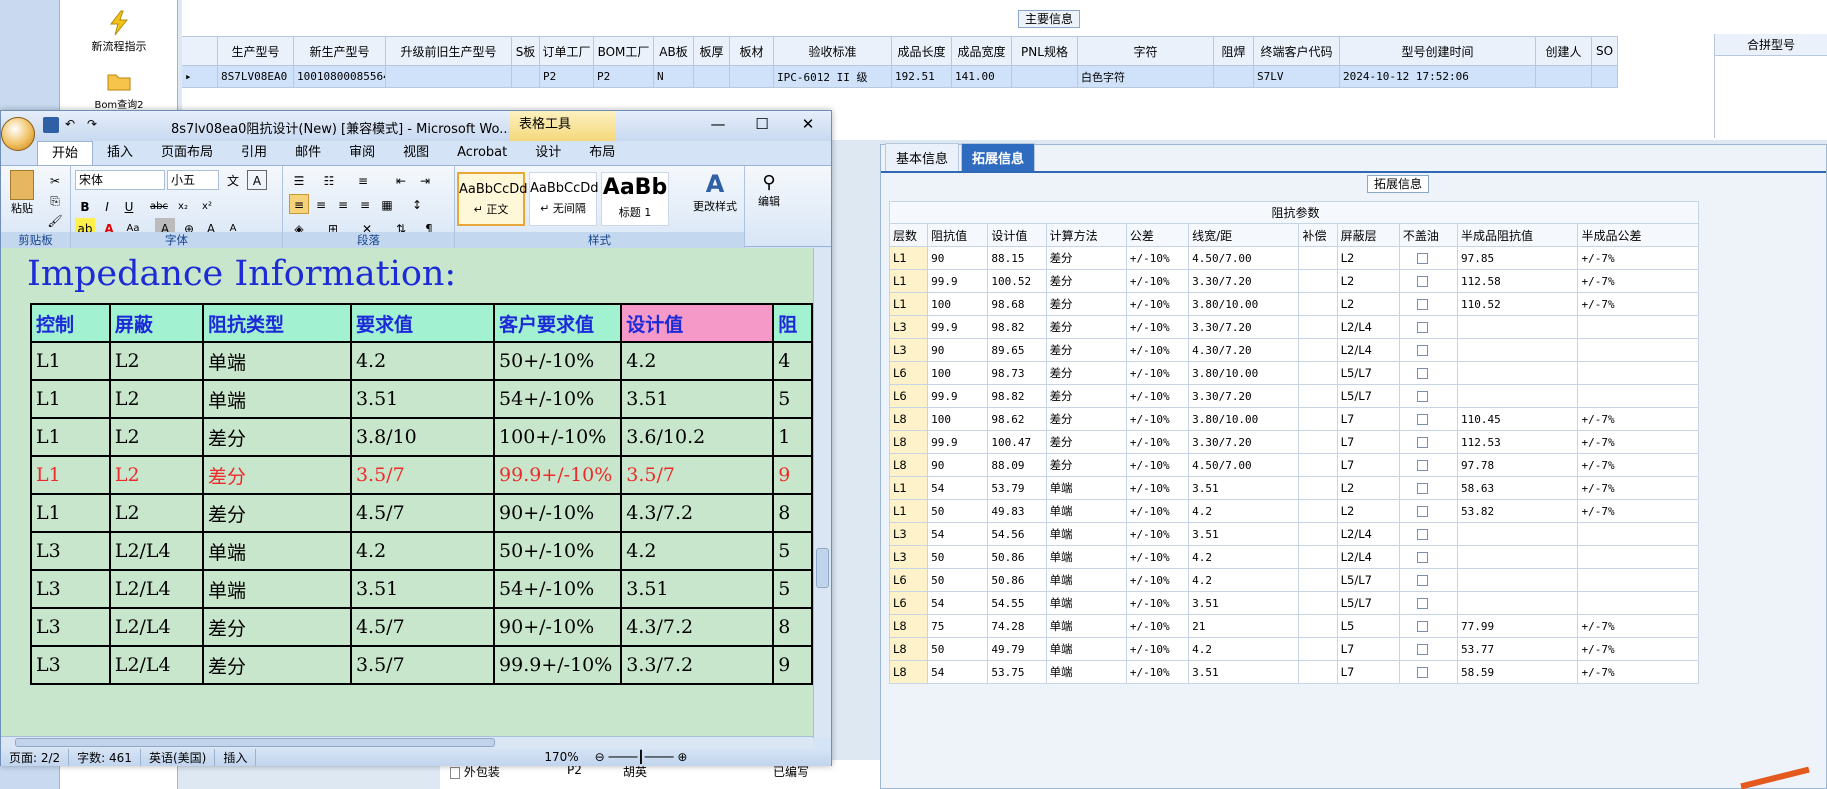 Image resolution: width=1827 pixels, height=789 pixels. What do you see at coordinates (159, 206) in the screenshot?
I see `strikethrough-button: abc` at bounding box center [159, 206].